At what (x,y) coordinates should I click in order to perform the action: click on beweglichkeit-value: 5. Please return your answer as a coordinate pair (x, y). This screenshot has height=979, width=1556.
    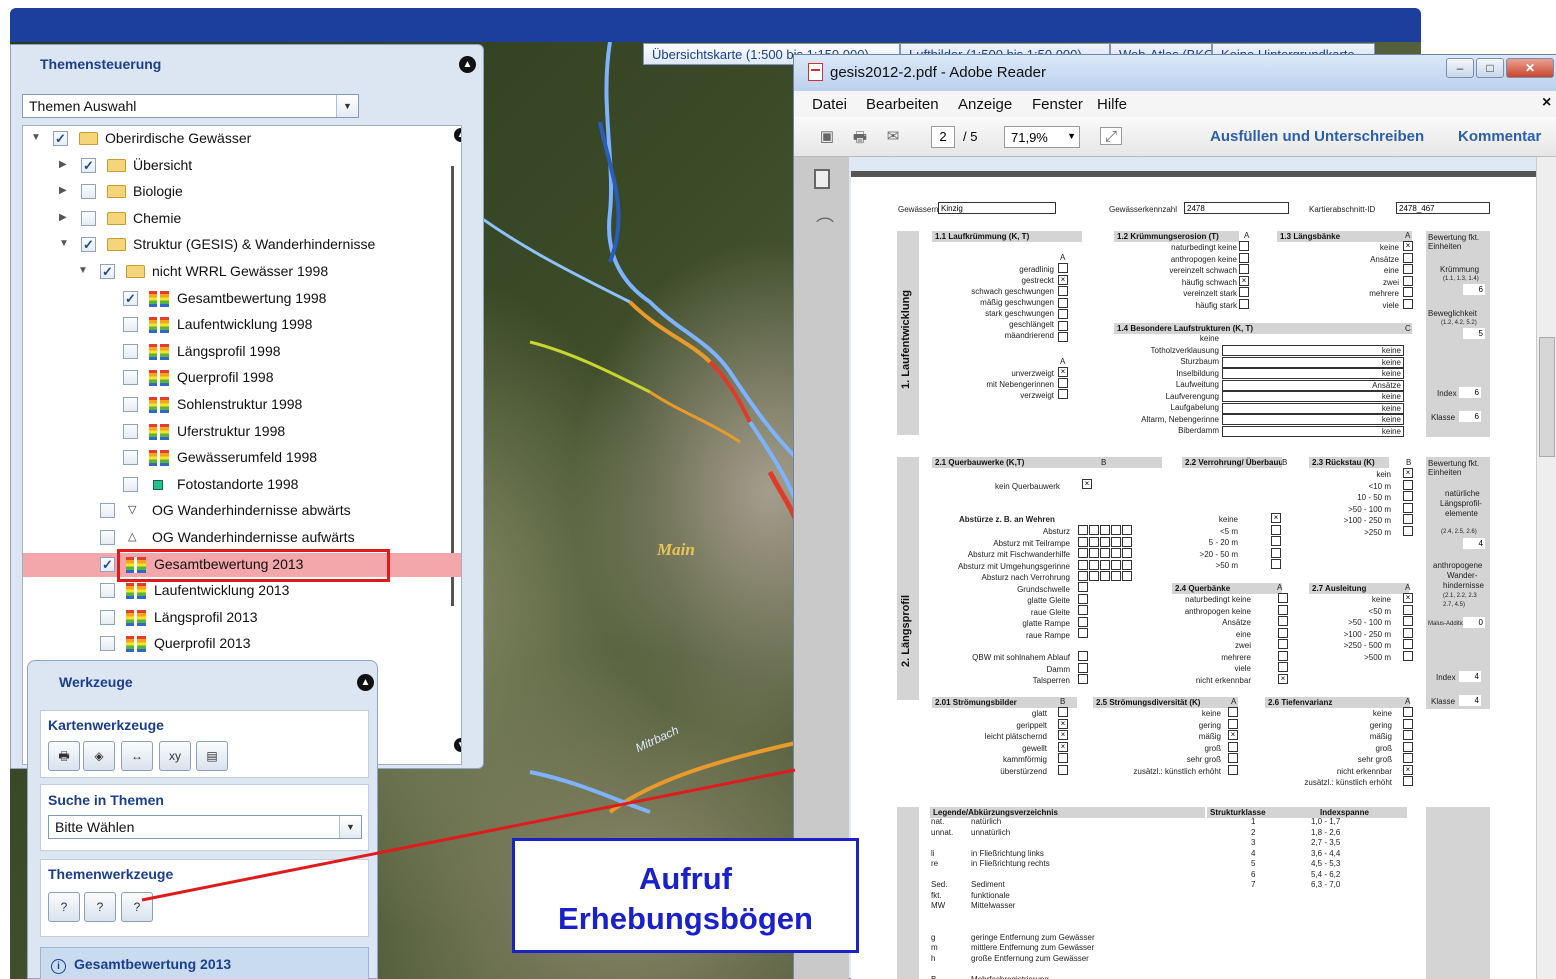
    Looking at the image, I should click on (1474, 333).